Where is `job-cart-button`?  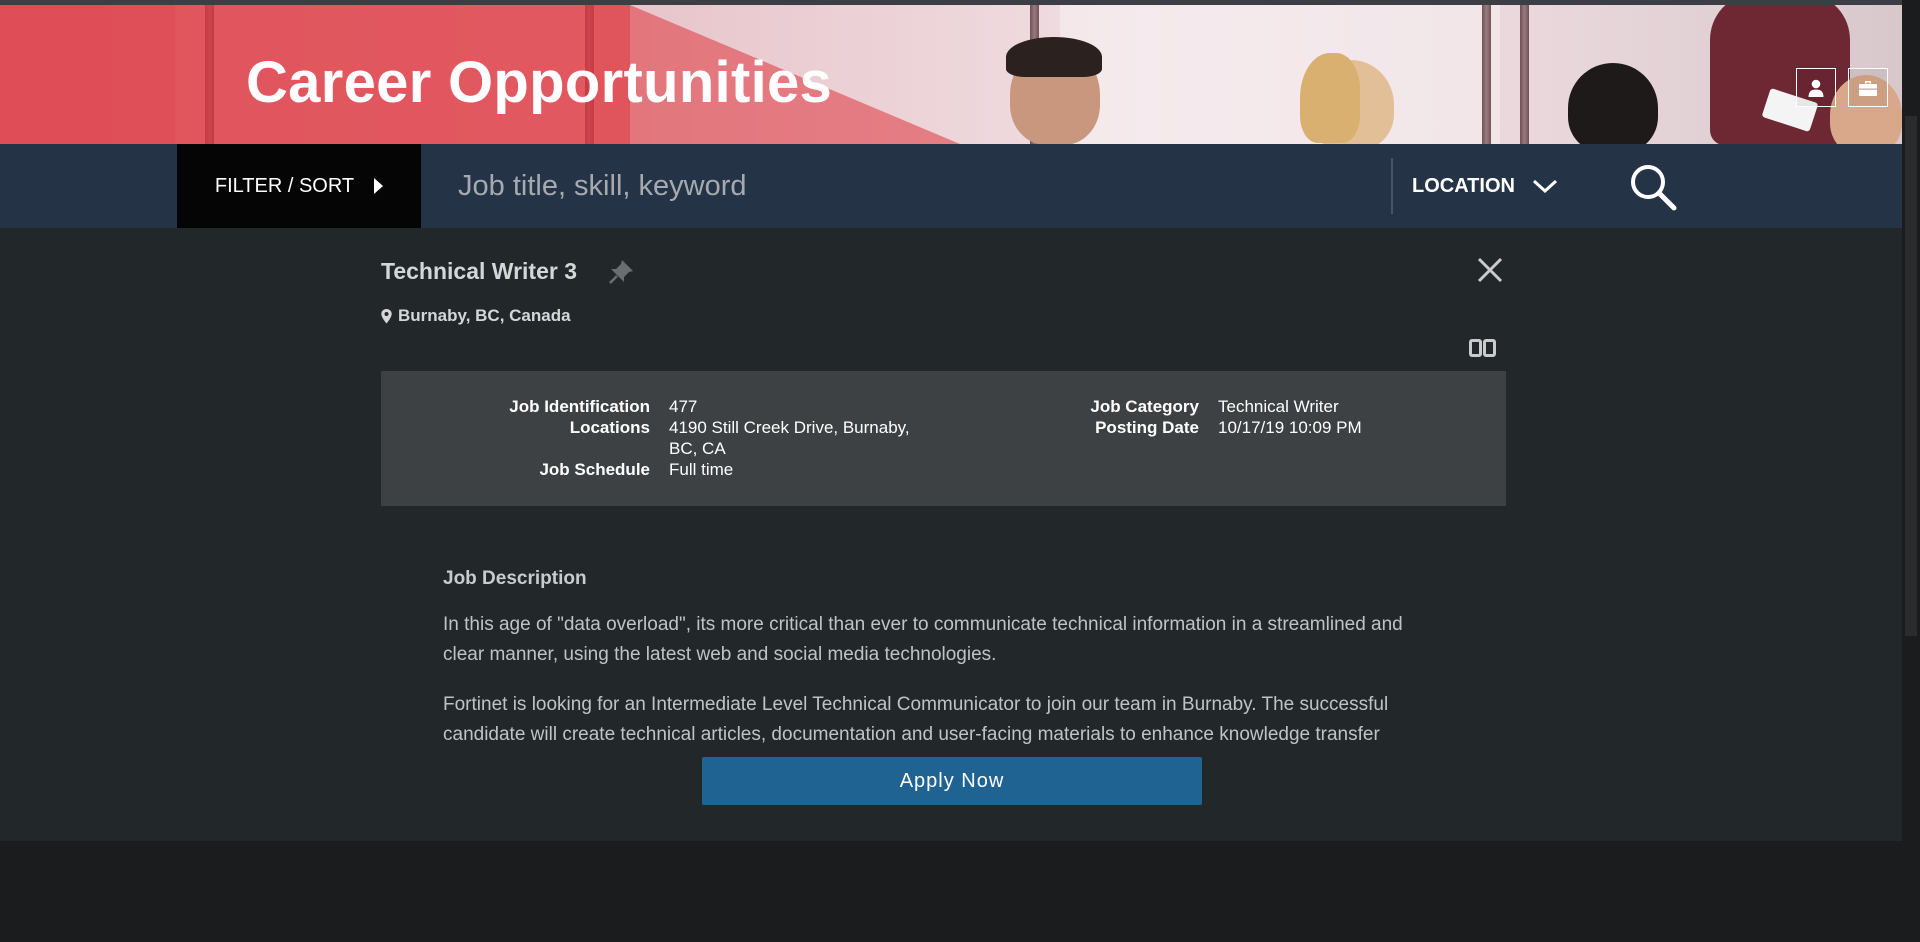
job-cart-button is located at coordinates (1868, 87).